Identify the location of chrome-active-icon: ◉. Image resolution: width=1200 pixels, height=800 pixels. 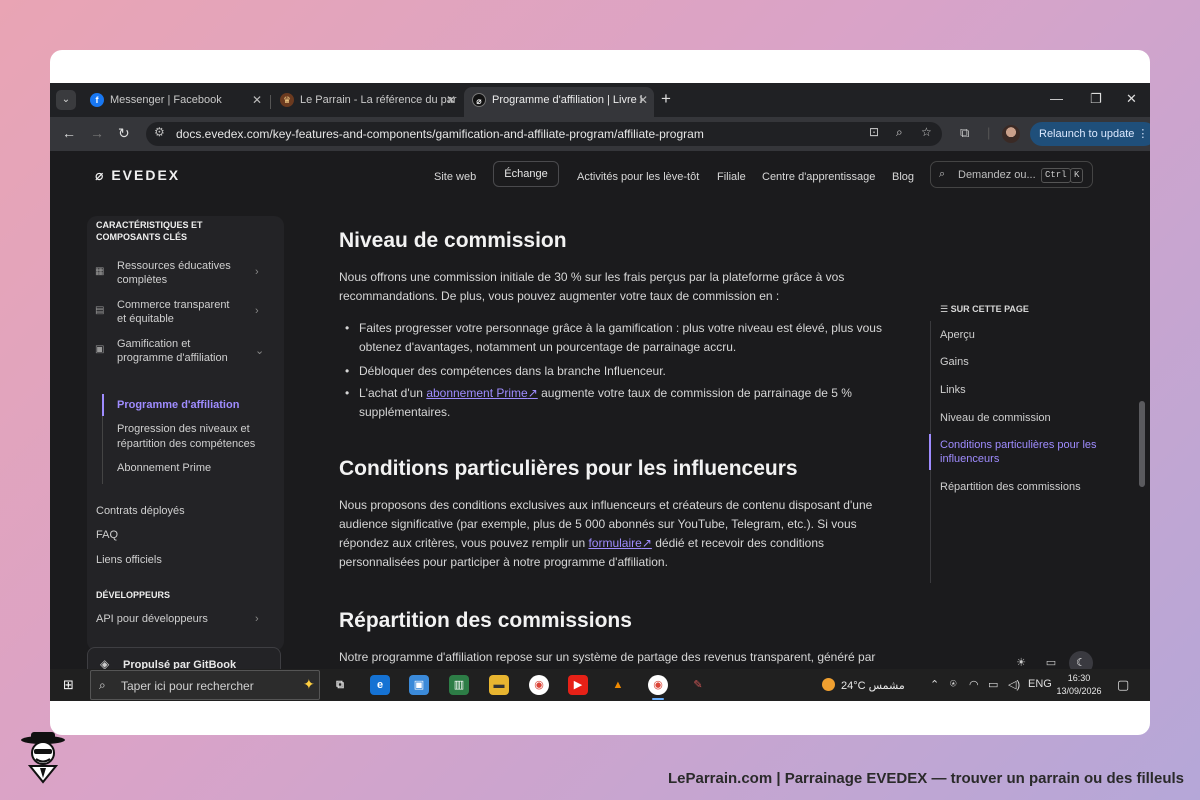
(658, 687).